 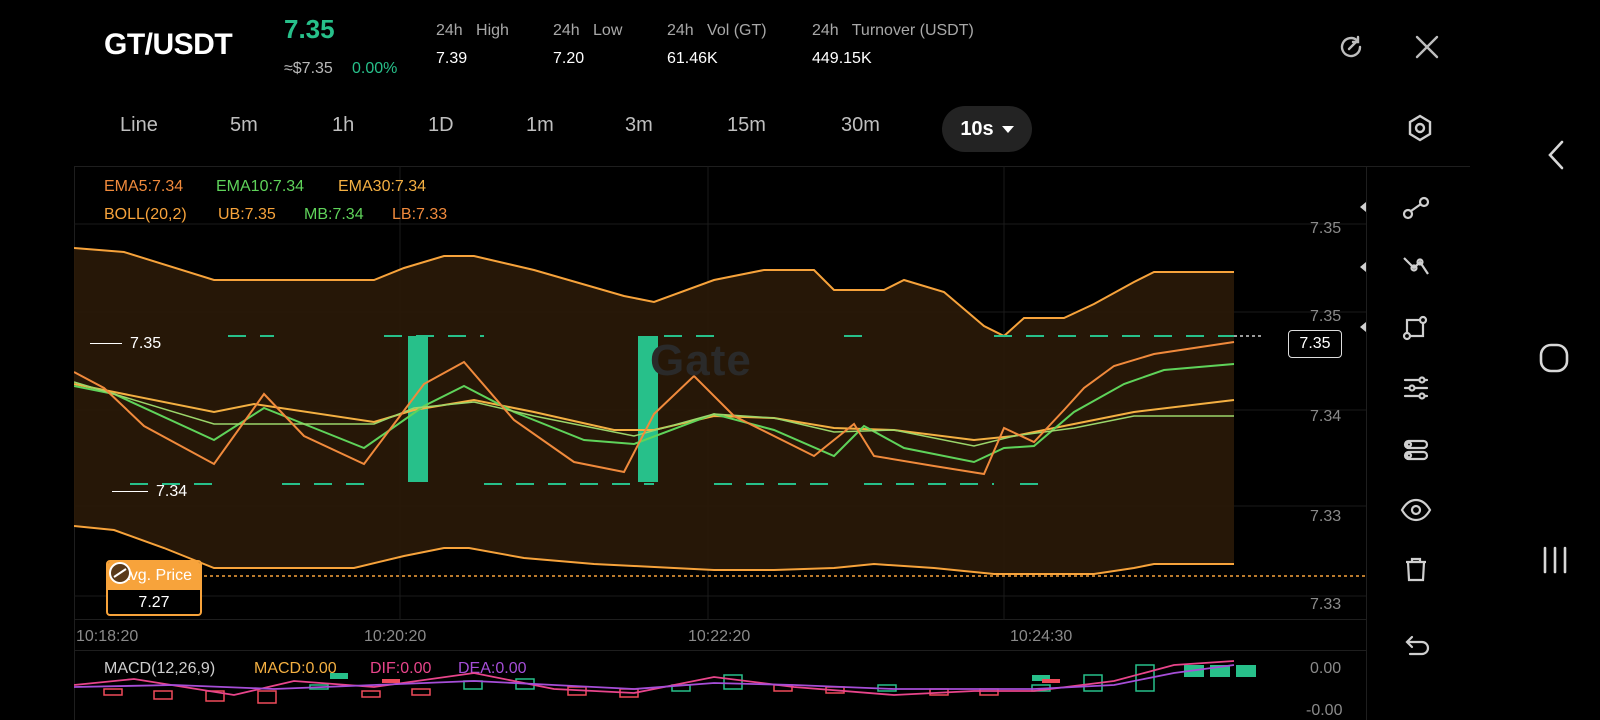 I want to click on high-level-marker, so click(x=106, y=343).